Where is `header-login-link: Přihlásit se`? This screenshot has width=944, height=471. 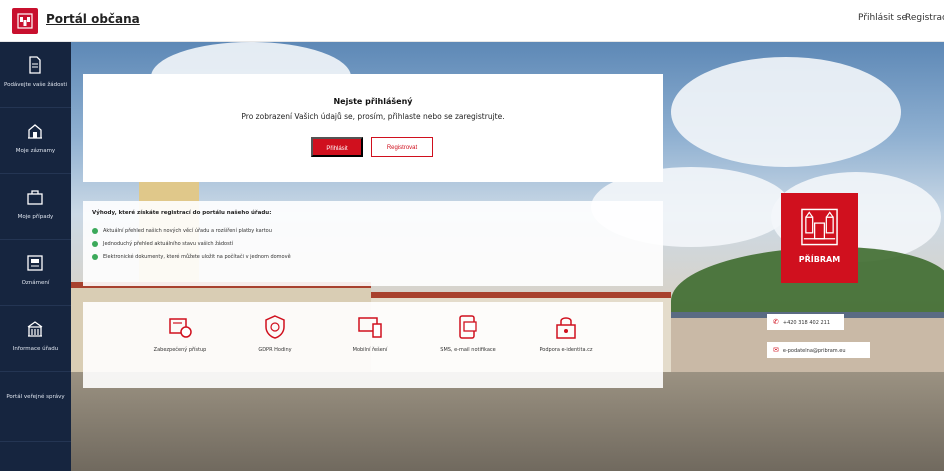 header-login-link: Přihlásit se is located at coordinates (882, 18).